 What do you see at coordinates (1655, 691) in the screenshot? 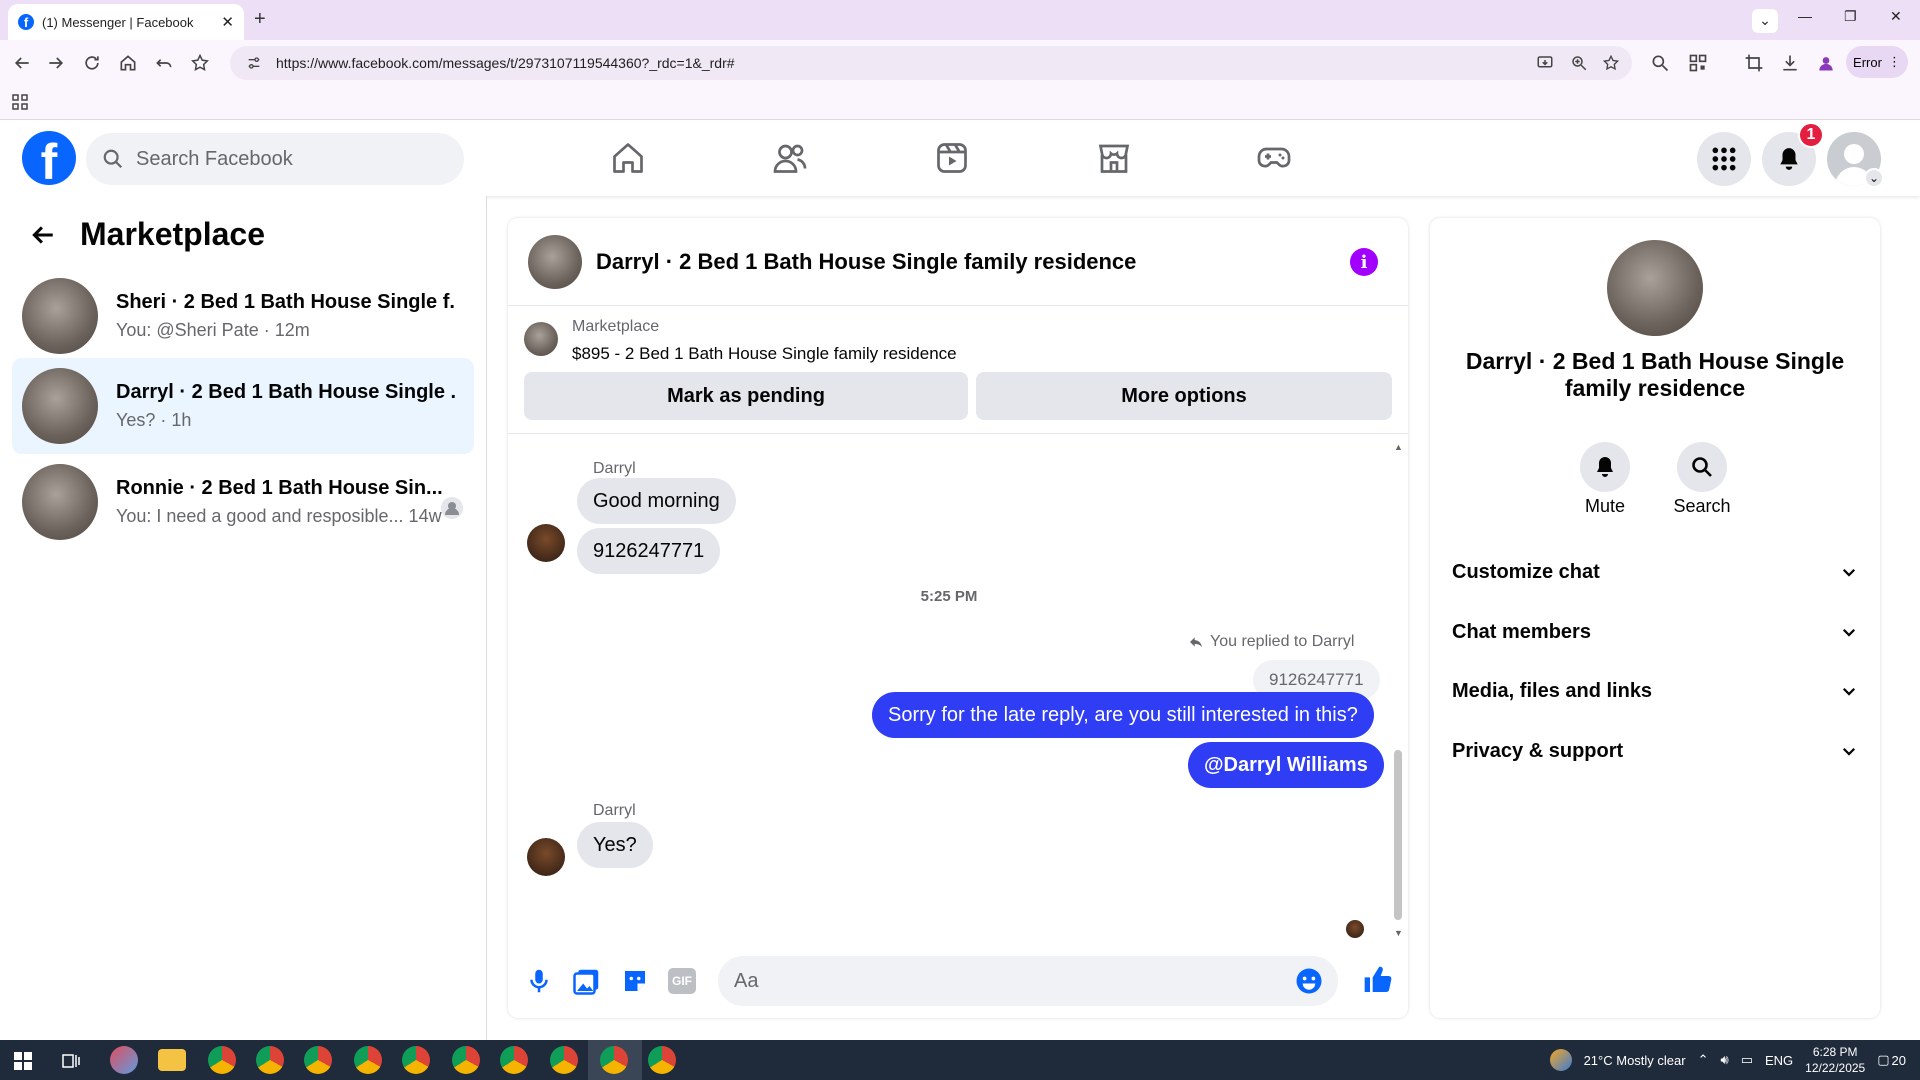
I see `media-files-links-section: Media, files and links` at bounding box center [1655, 691].